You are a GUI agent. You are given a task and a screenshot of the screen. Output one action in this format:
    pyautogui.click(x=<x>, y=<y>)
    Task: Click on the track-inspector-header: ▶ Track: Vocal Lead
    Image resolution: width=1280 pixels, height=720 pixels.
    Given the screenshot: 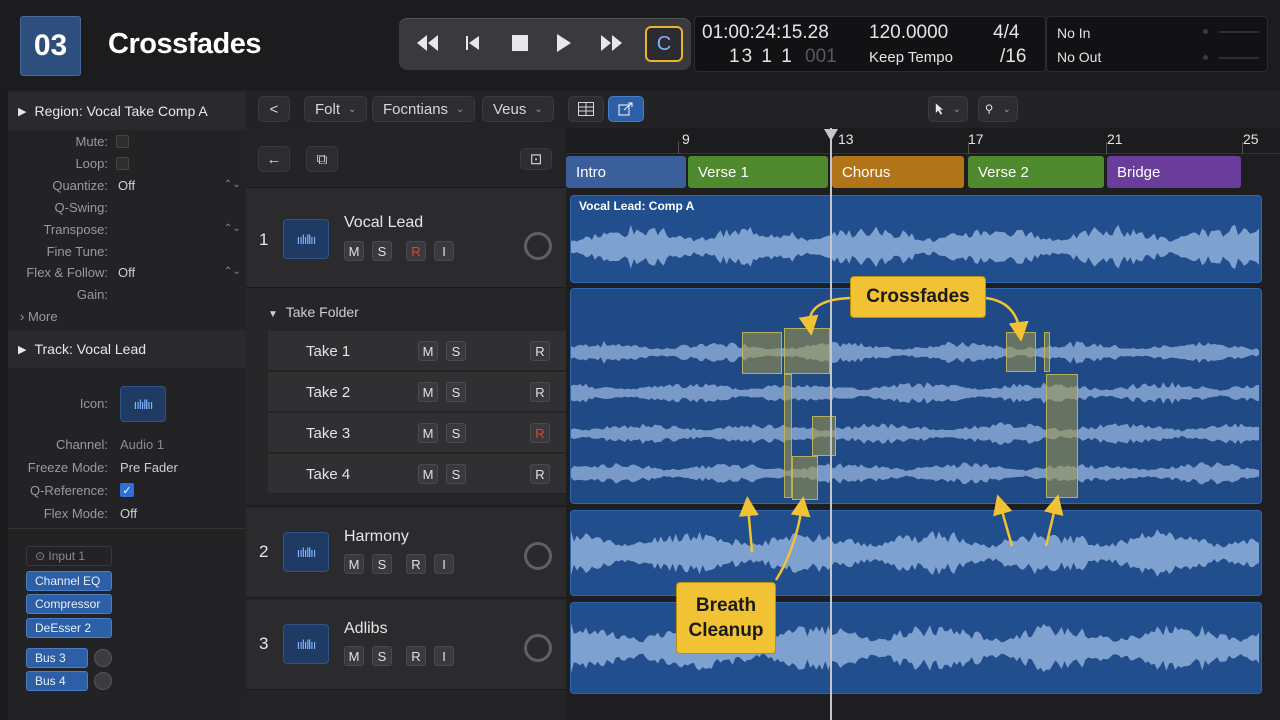 What is the action you would take?
    pyautogui.click(x=127, y=349)
    